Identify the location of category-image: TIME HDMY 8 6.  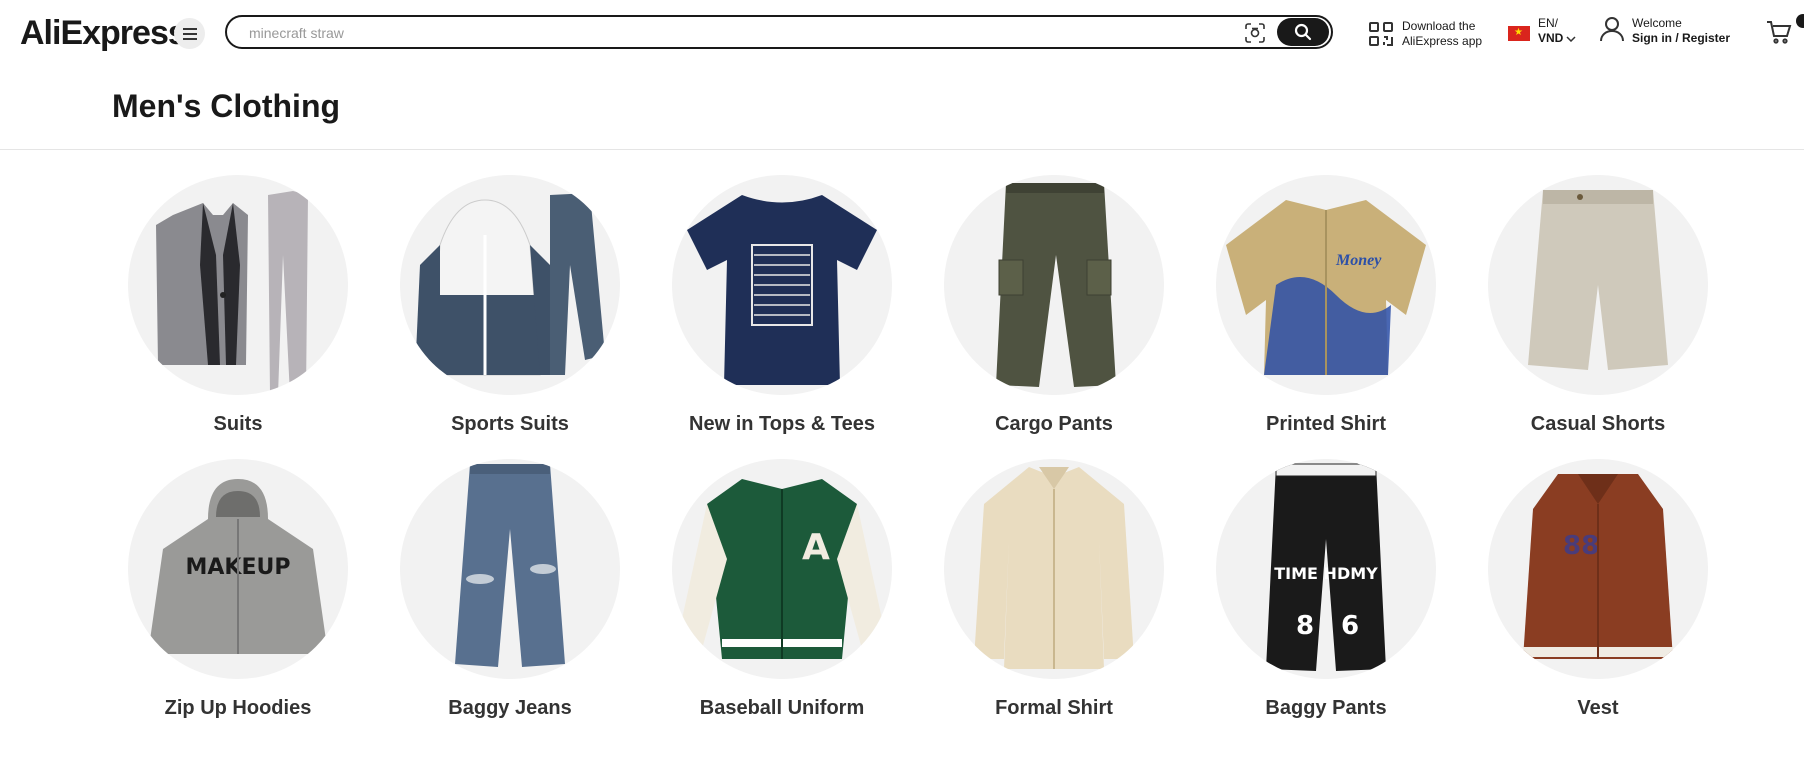
(1326, 569).